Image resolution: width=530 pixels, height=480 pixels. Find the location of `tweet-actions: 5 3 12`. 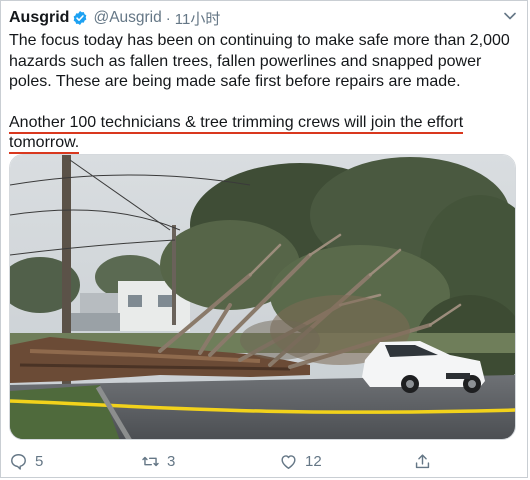

tweet-actions: 5 3 12 is located at coordinates (265, 461).